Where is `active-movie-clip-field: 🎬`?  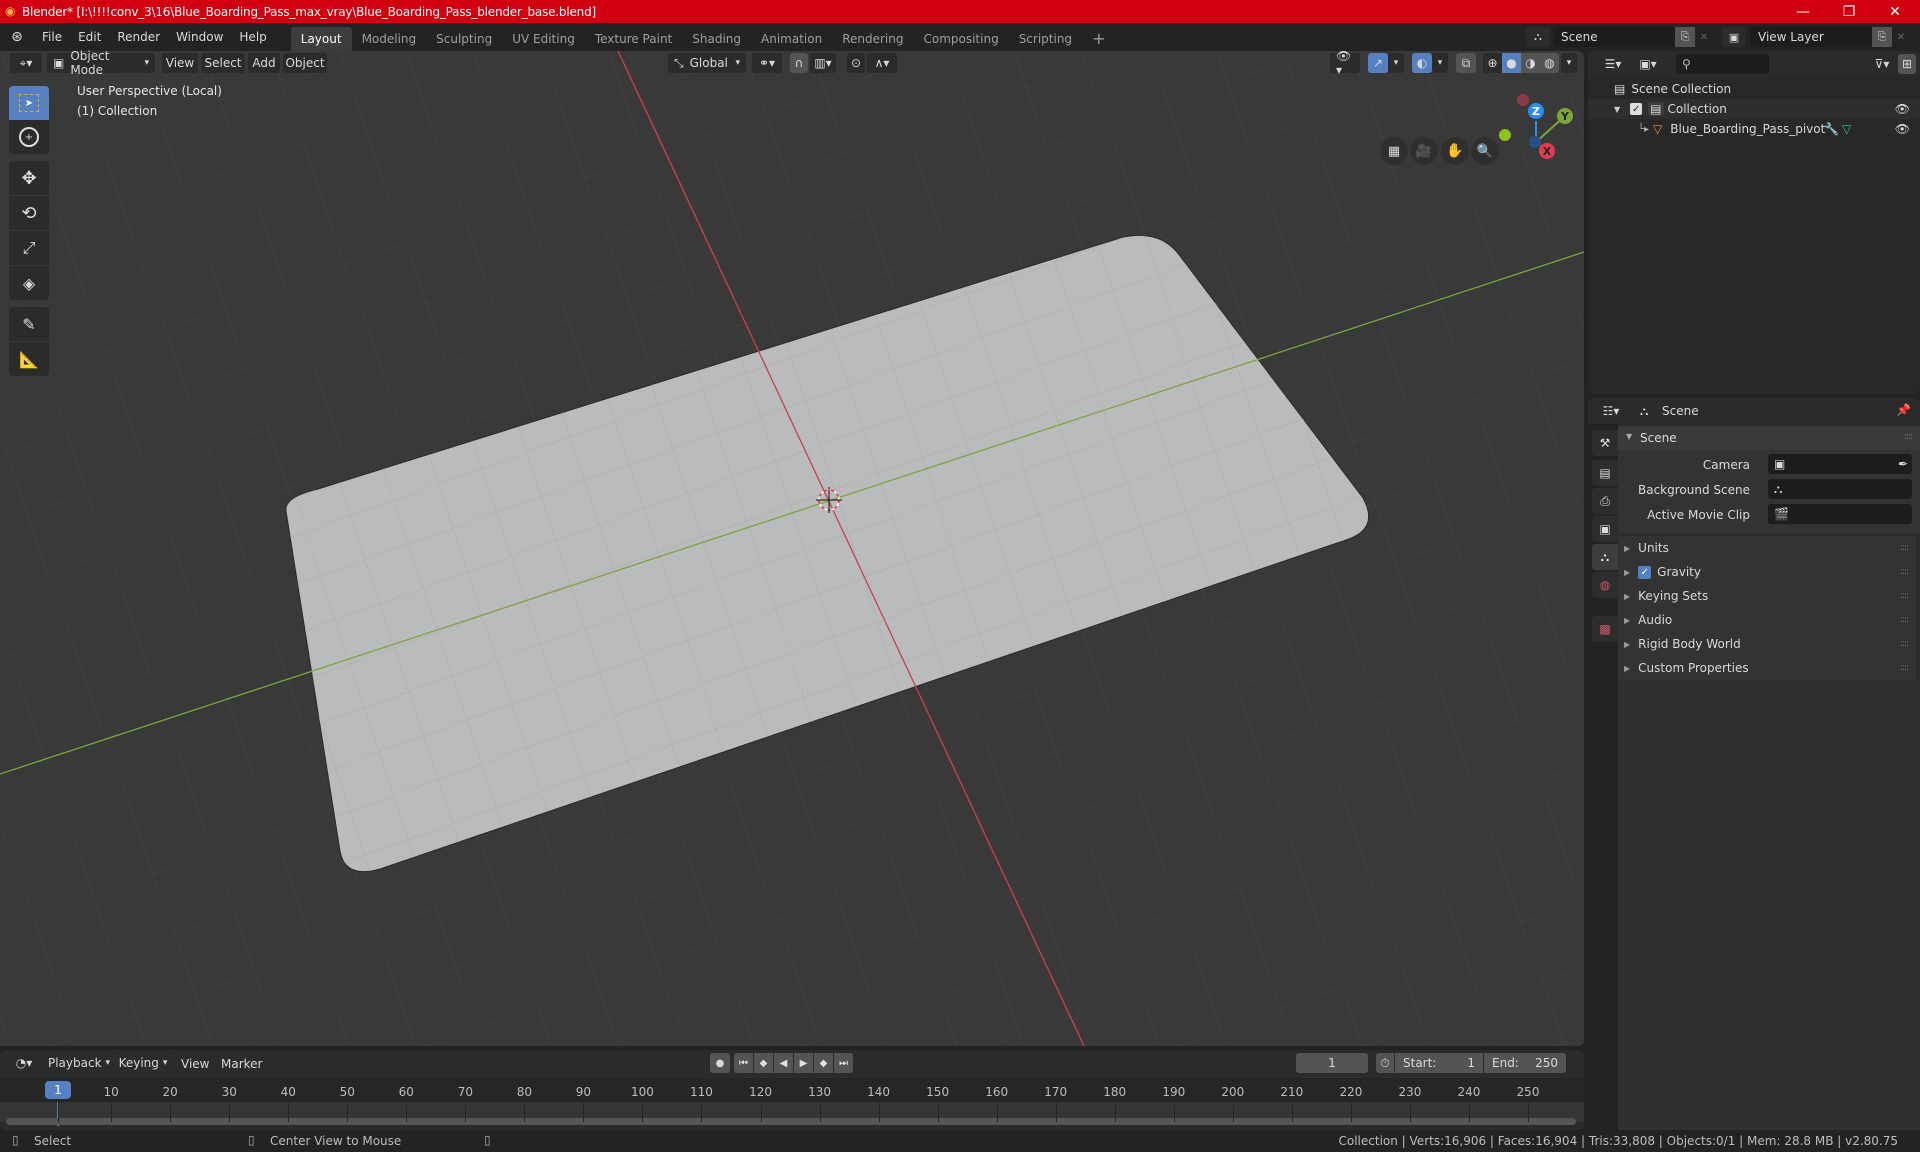 active-movie-clip-field: 🎬 is located at coordinates (1840, 514).